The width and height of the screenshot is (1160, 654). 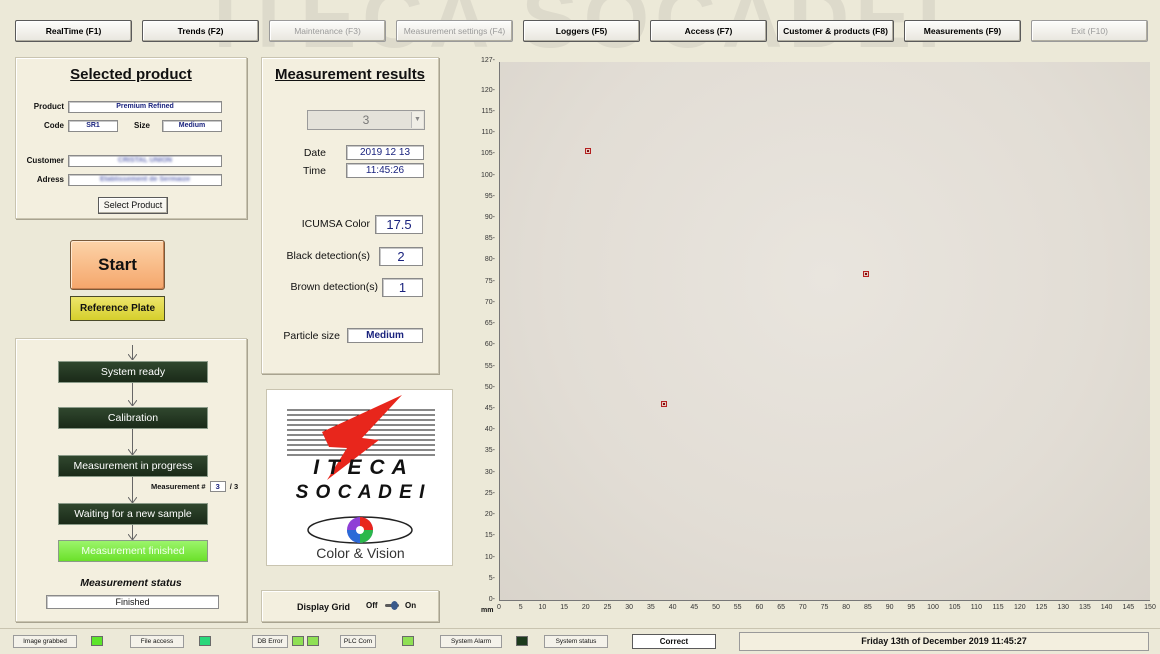 I want to click on y-tick-label: 80-, so click(x=489, y=260).